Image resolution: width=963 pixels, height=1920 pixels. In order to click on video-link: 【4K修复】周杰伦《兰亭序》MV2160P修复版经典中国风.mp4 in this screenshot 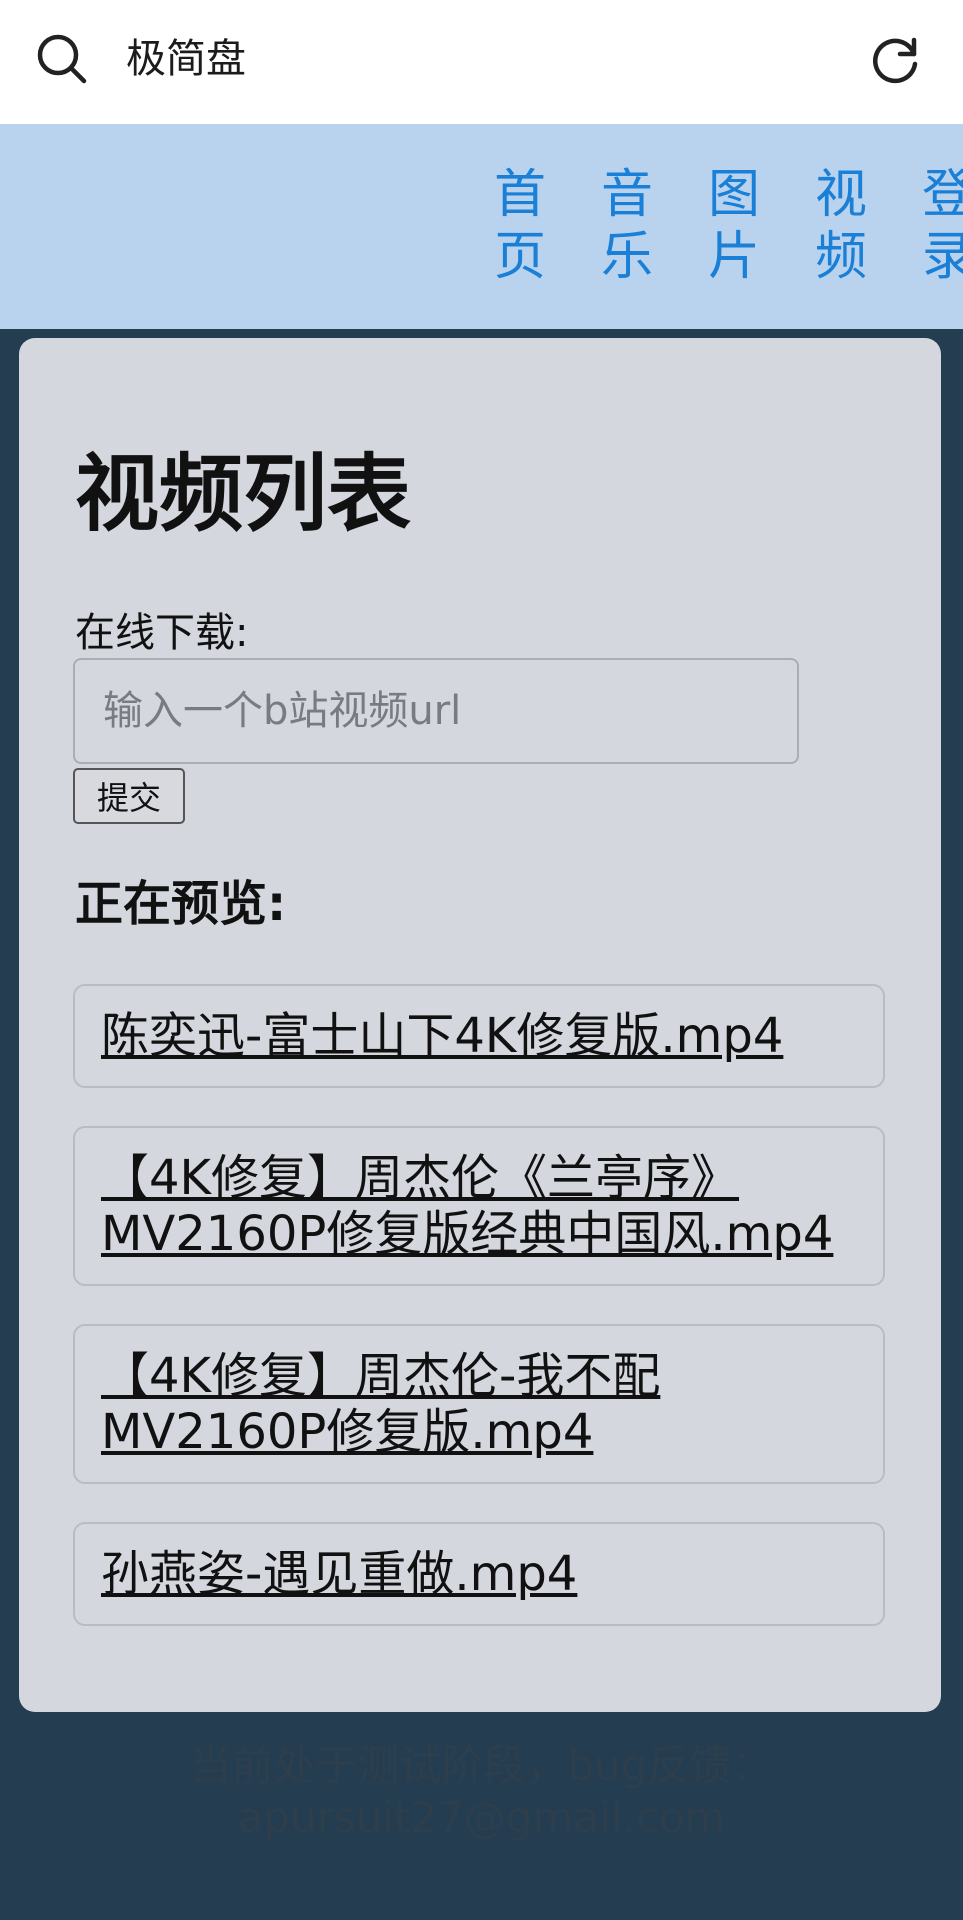, I will do `click(479, 1206)`.